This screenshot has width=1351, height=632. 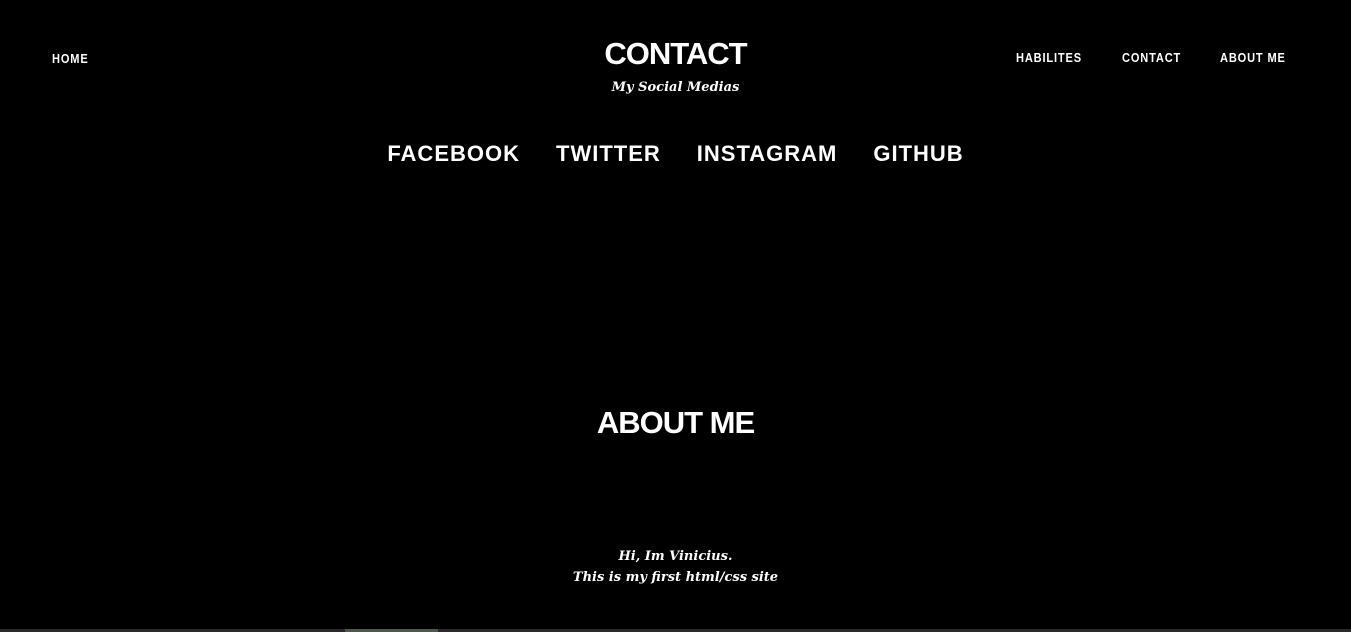 I want to click on about-line-1: Hi, Im Vinicius., so click(x=675, y=556).